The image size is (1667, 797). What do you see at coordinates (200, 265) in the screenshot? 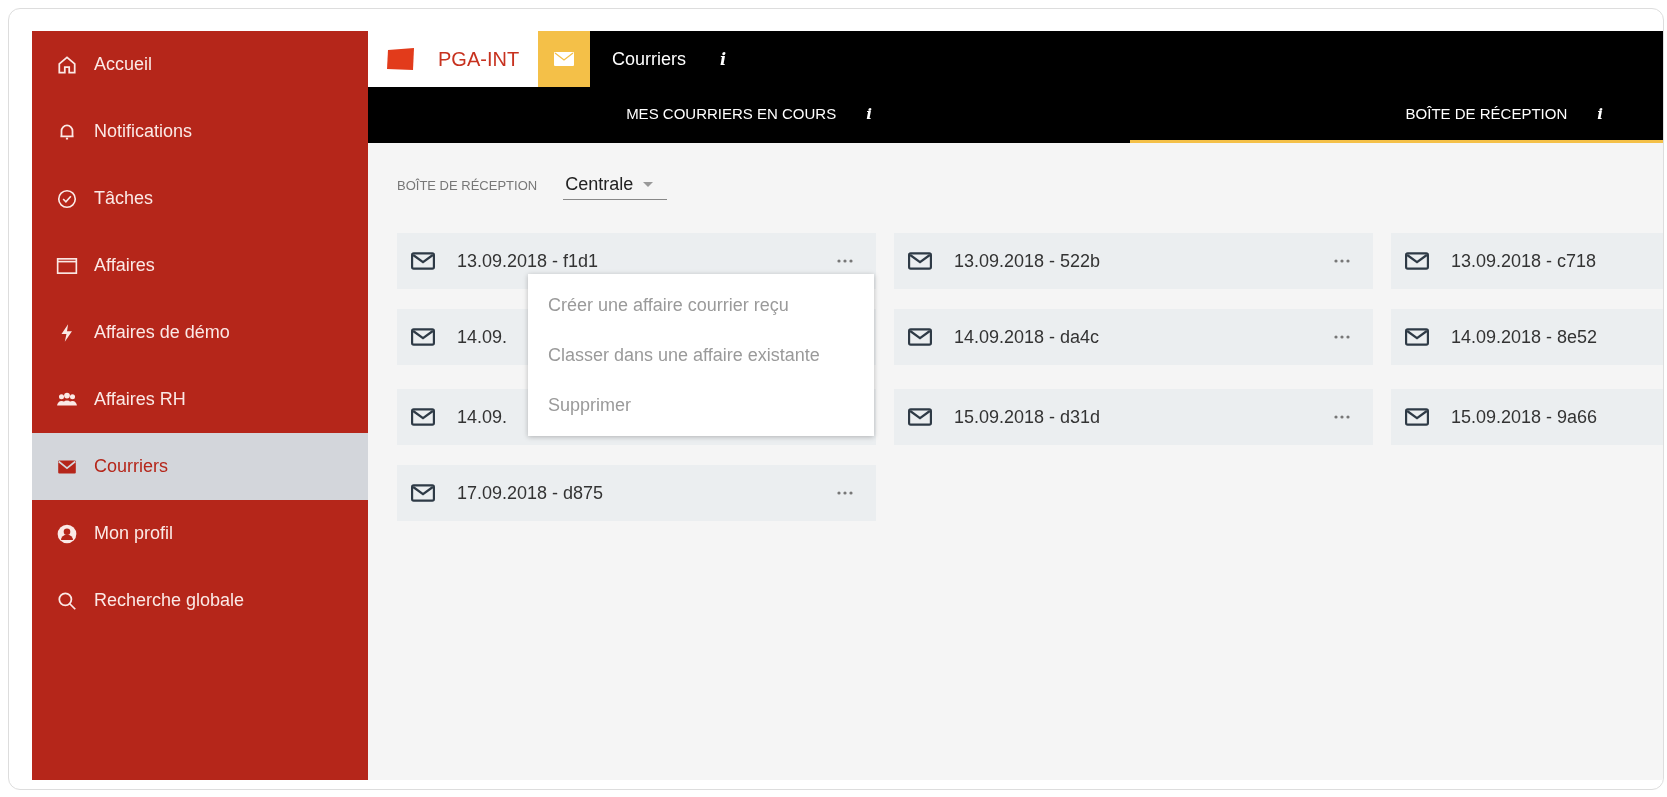
I see `sidebar-item: Affaires` at bounding box center [200, 265].